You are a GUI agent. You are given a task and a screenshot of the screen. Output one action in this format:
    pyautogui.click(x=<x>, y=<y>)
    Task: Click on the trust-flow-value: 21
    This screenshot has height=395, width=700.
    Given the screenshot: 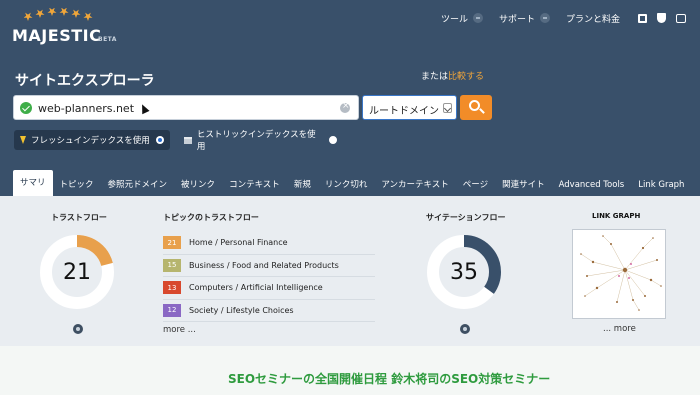 What is the action you would take?
    pyautogui.click(x=77, y=272)
    